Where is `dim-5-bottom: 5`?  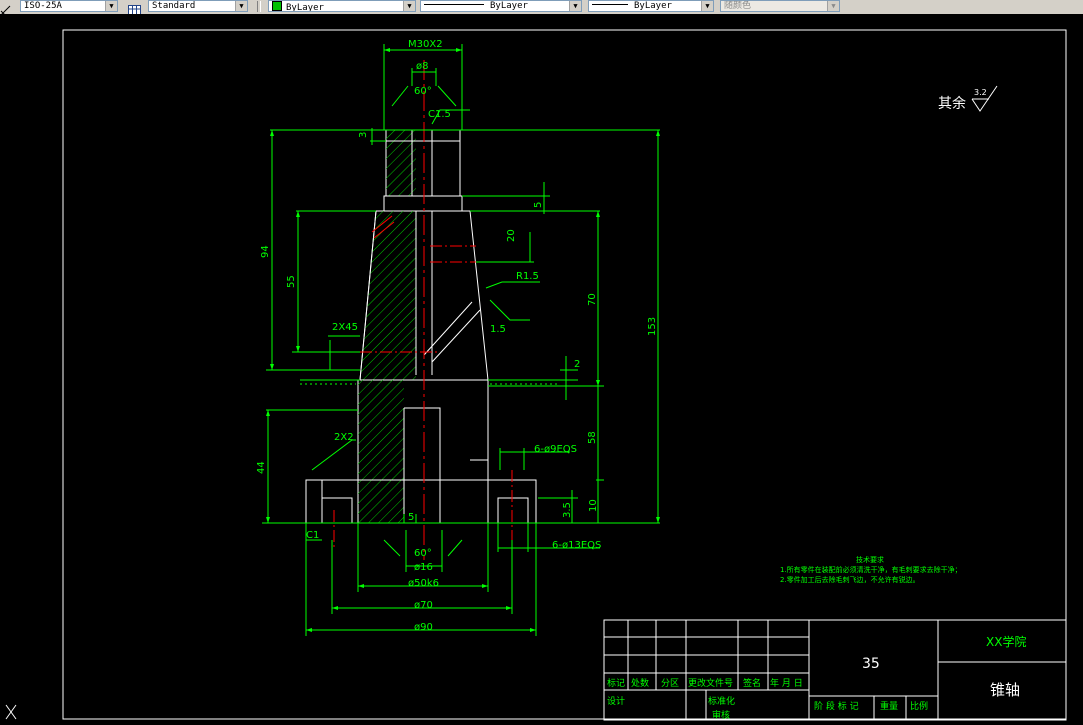 dim-5-bottom: 5 is located at coordinates (411, 517).